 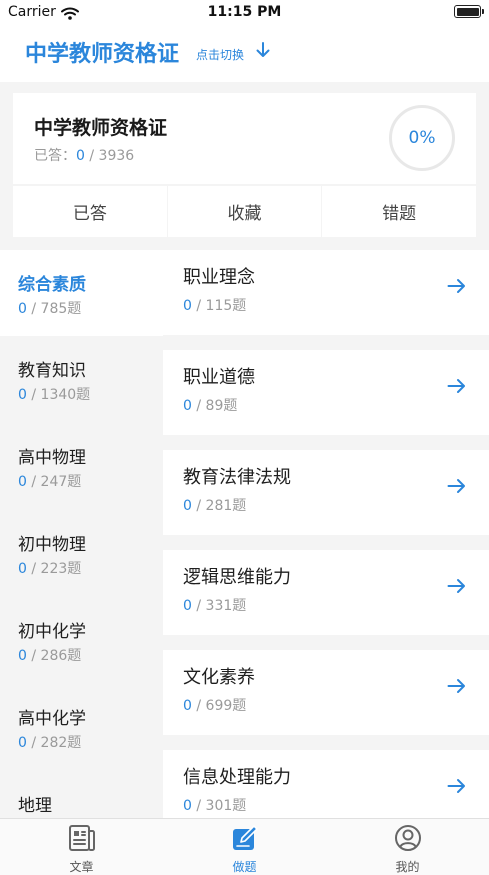 I want to click on profile-icon, so click(x=408, y=840).